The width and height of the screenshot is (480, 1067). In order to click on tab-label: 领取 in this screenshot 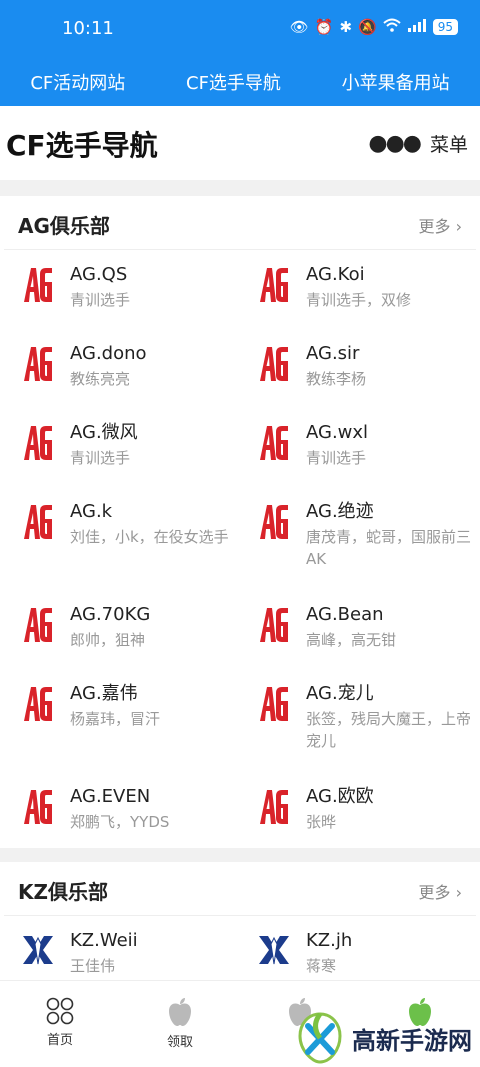, I will do `click(179, 1042)`.